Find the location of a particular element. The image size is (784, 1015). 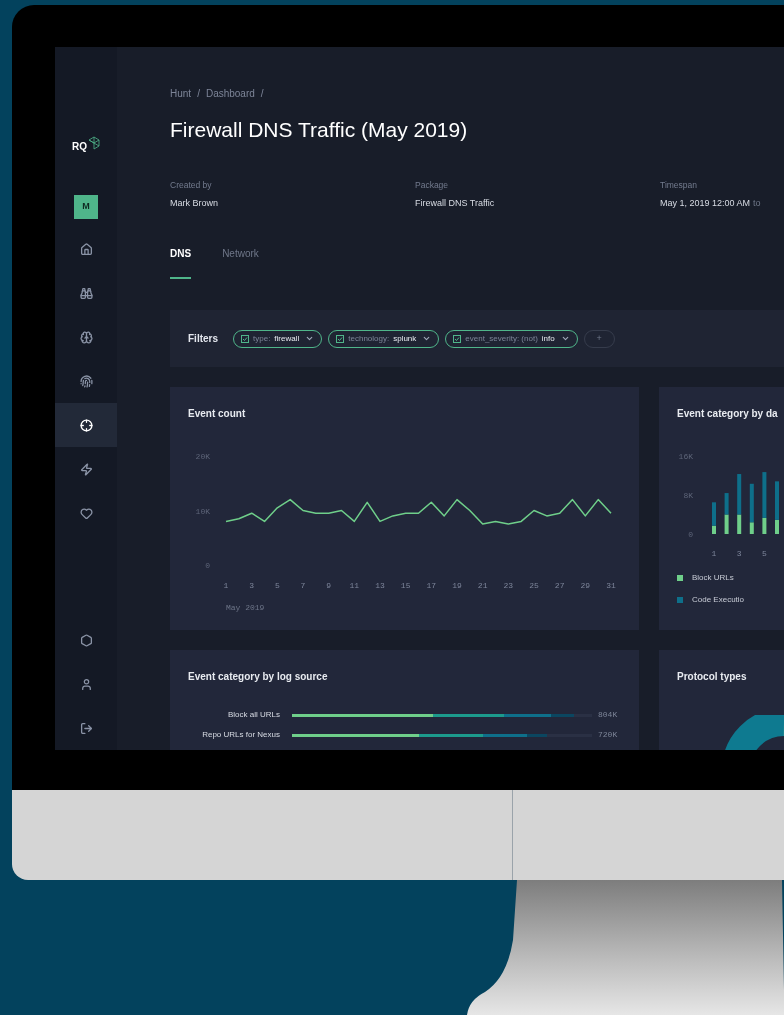

filter-key: type: is located at coordinates (262, 338).